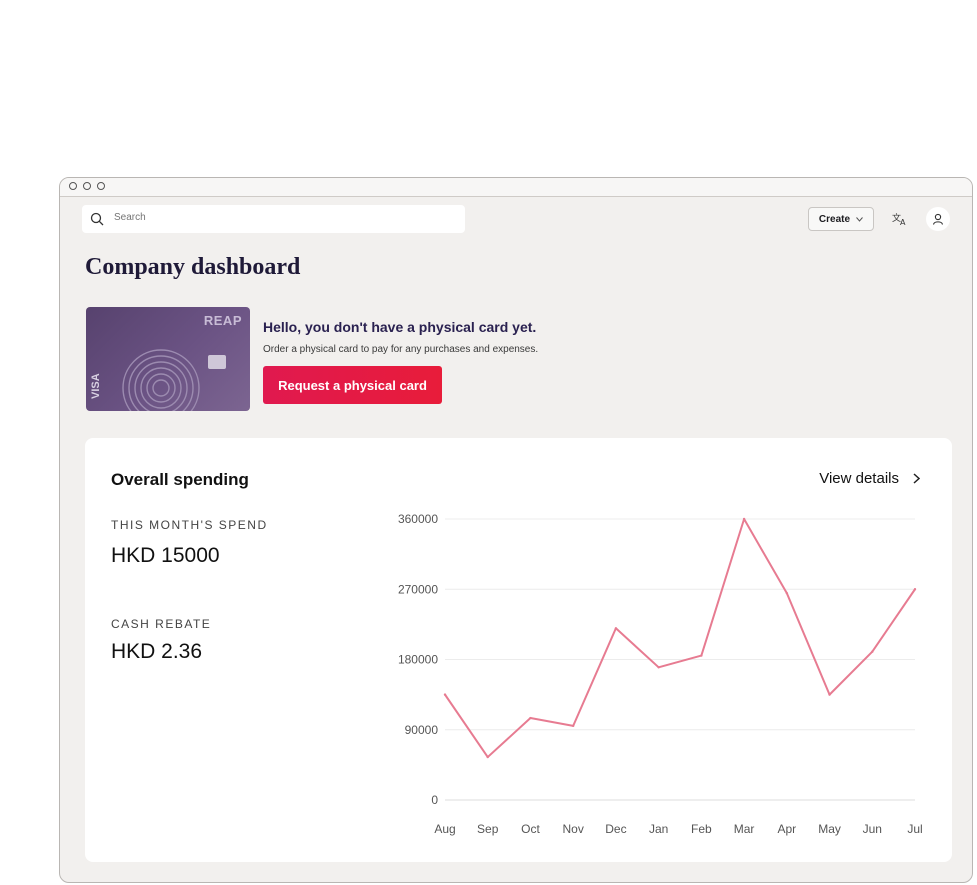  What do you see at coordinates (101, 186) in the screenshot?
I see `window-dot-maximize` at bounding box center [101, 186].